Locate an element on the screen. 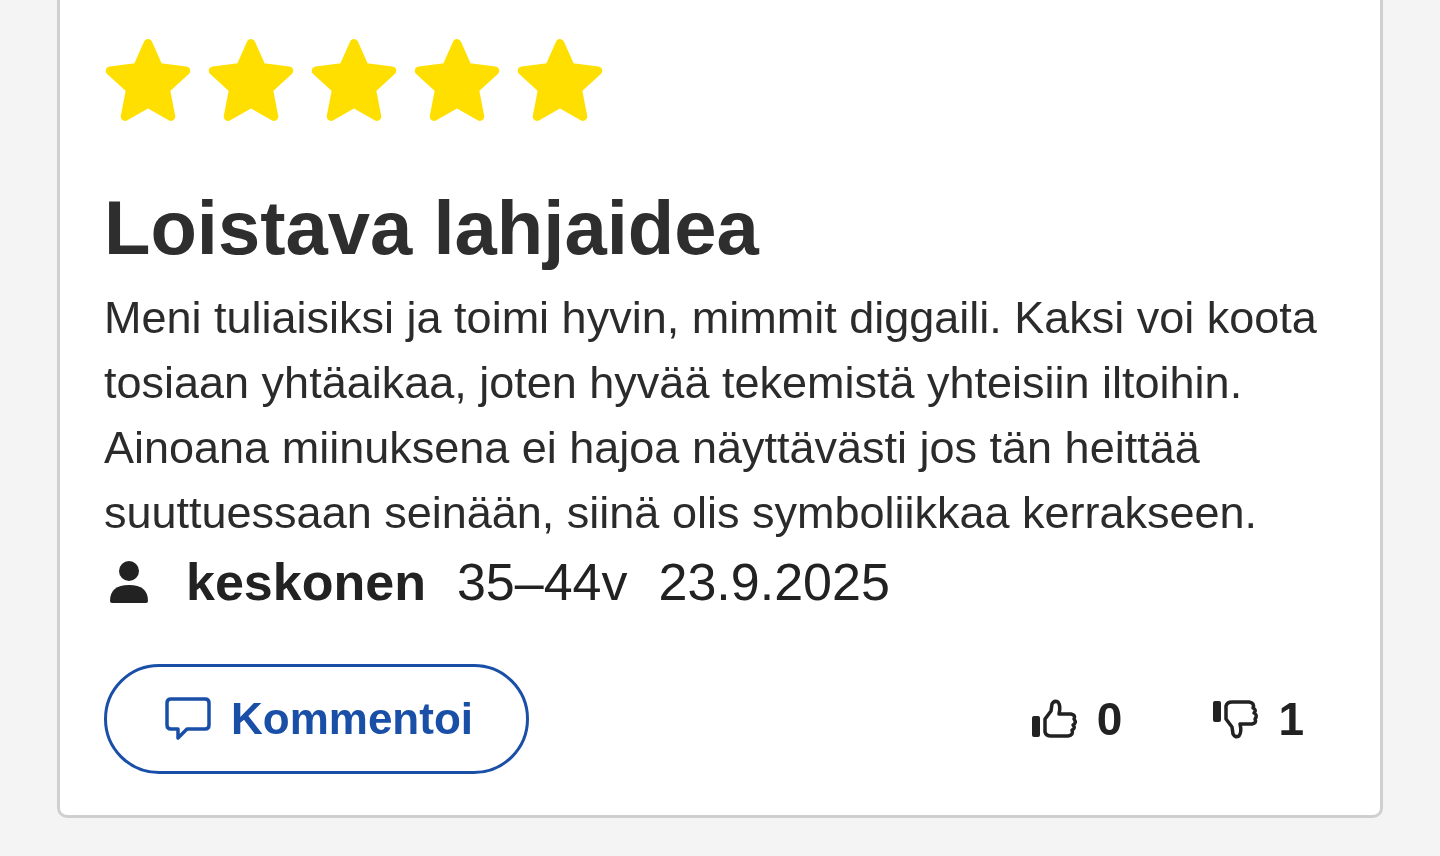  thumbs-down-icon is located at coordinates (1236, 719).